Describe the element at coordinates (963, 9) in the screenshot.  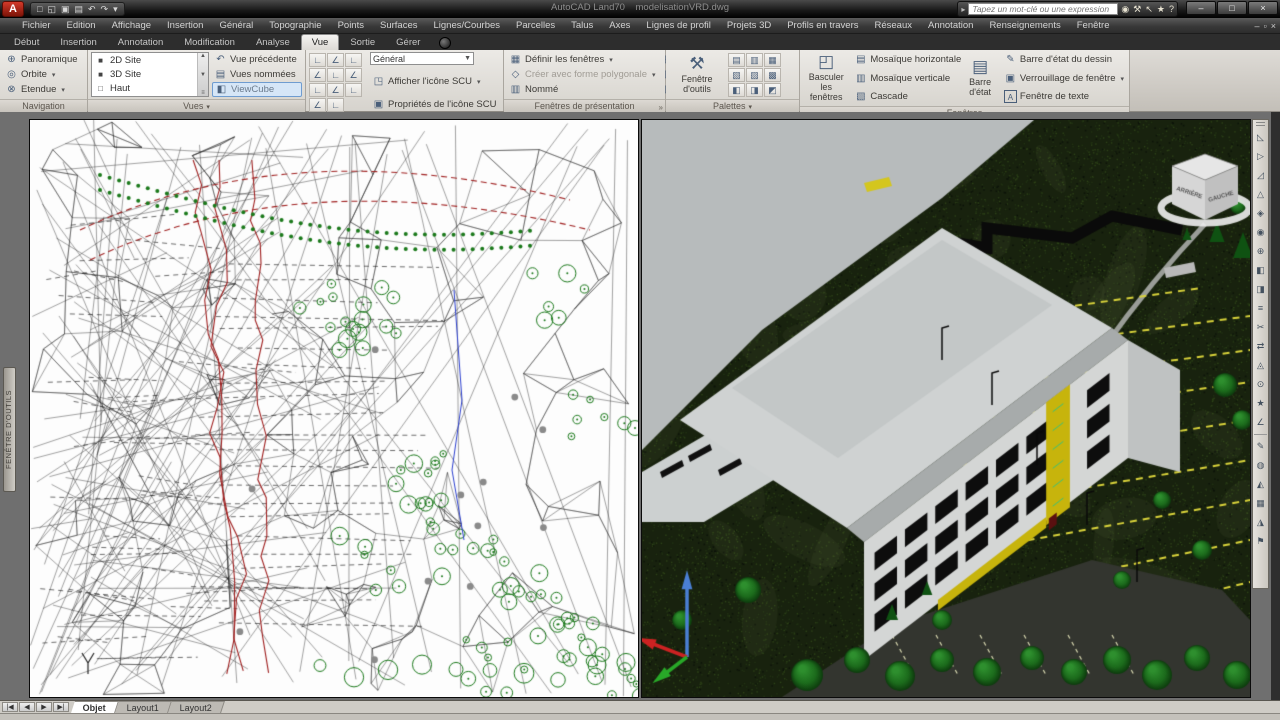
I see `infocenter-collapse-icon: ▸` at that location.